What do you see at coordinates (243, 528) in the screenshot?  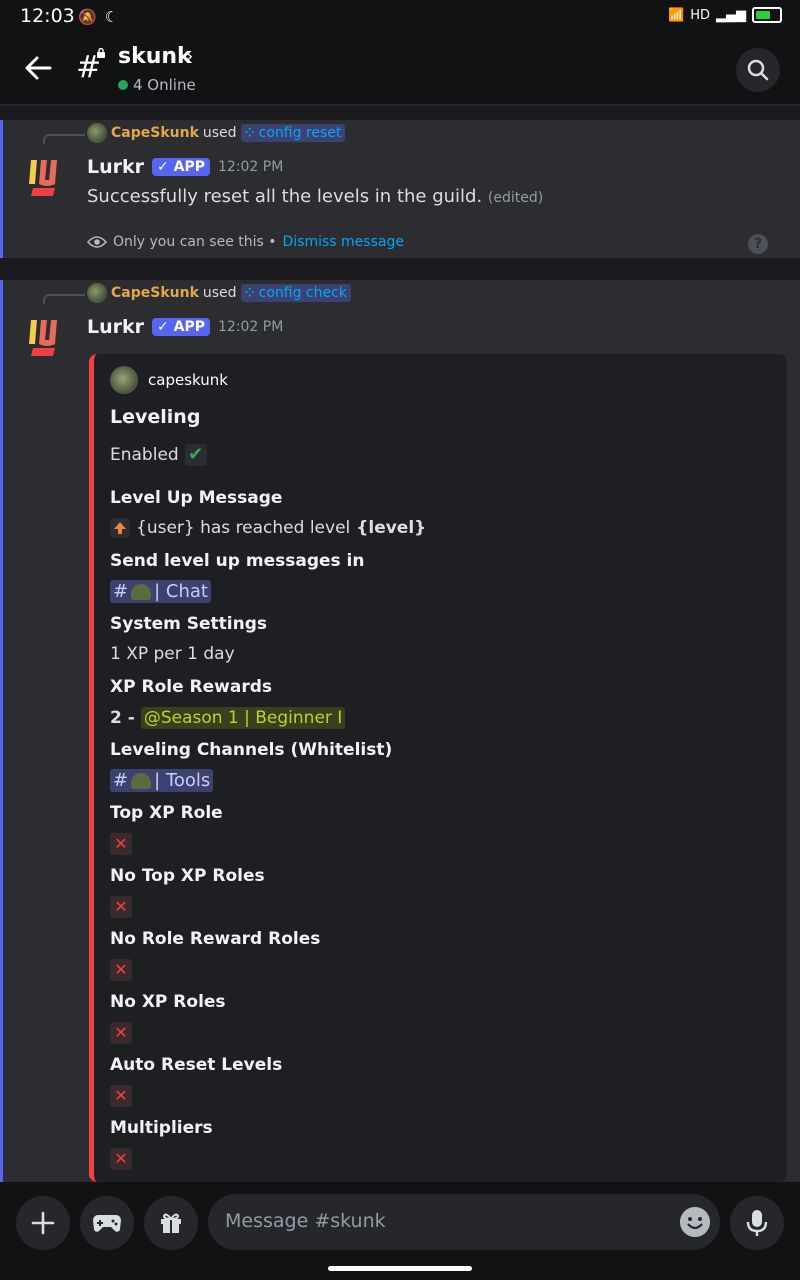 I see `level-up-text: {user} has reached level` at bounding box center [243, 528].